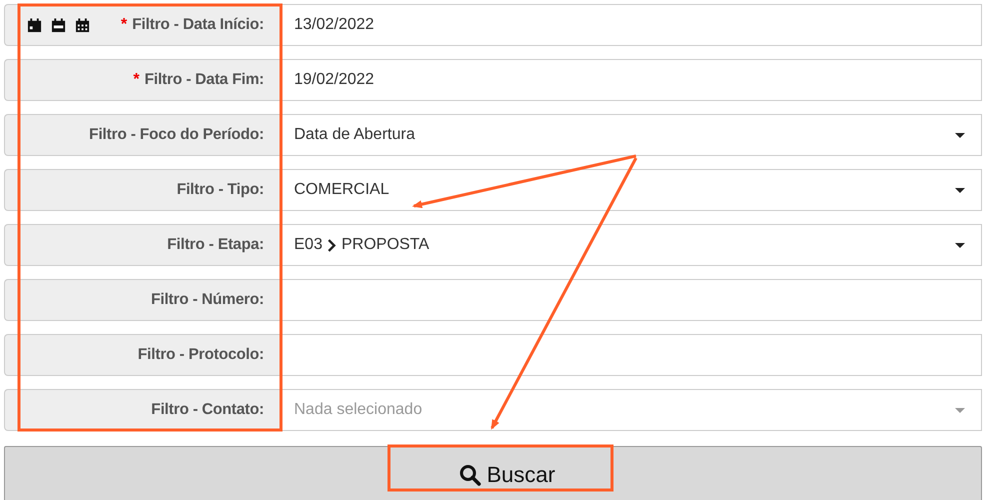 Image resolution: width=990 pixels, height=500 pixels. Describe the element at coordinates (204, 80) in the screenshot. I see `field-label: Filtro - Data Fim:` at that location.